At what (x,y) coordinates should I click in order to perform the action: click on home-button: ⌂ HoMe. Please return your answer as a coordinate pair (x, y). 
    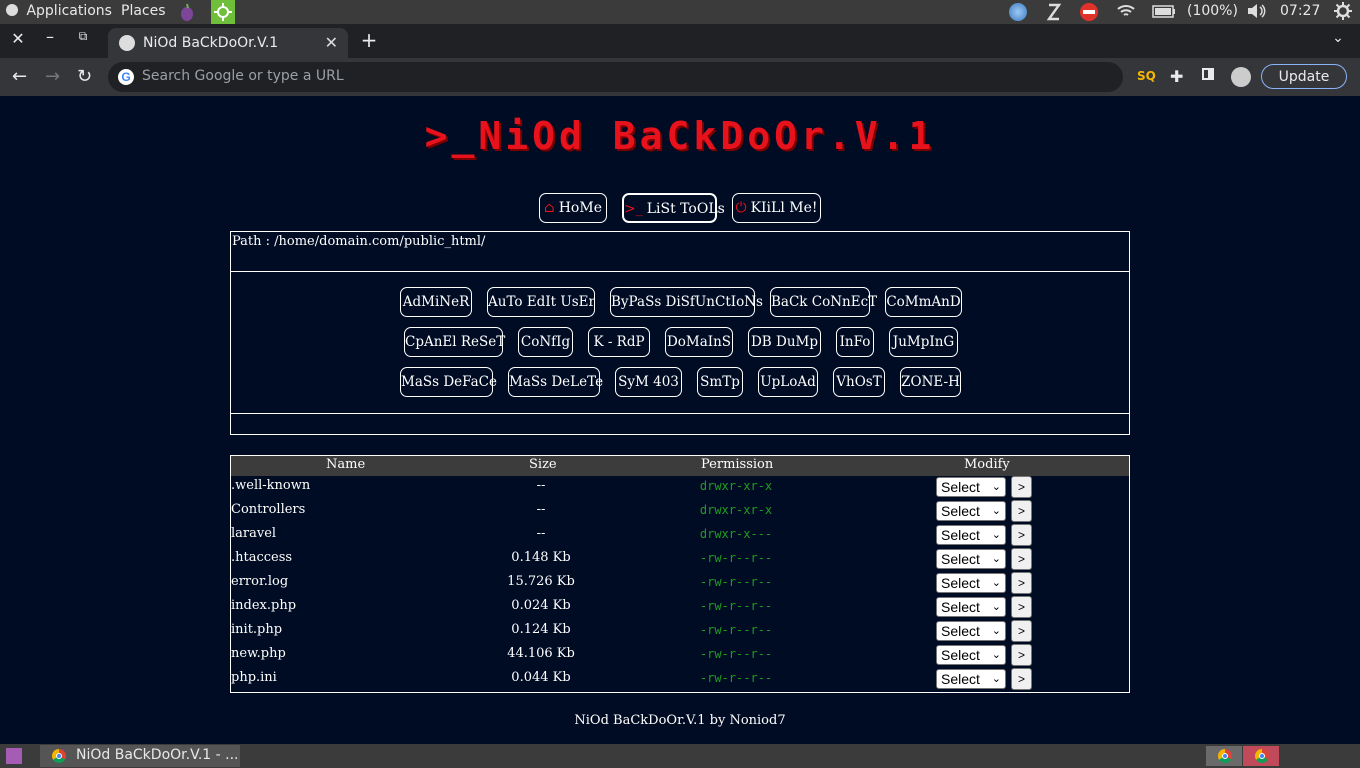
    Looking at the image, I should click on (573, 208).